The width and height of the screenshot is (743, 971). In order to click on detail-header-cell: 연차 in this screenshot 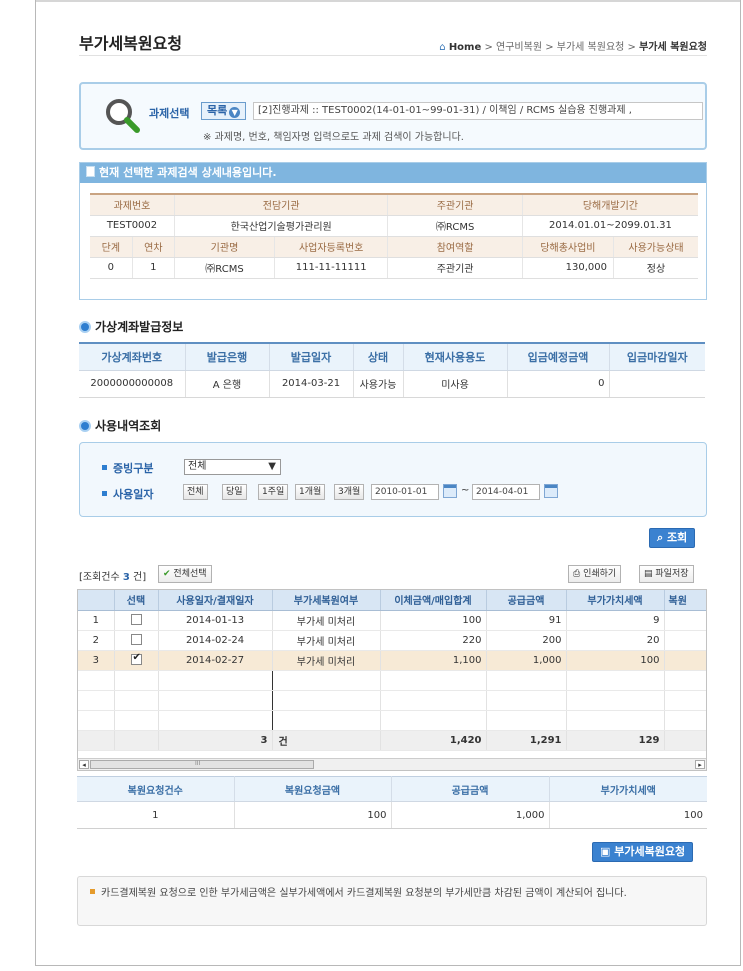, I will do `click(153, 247)`.